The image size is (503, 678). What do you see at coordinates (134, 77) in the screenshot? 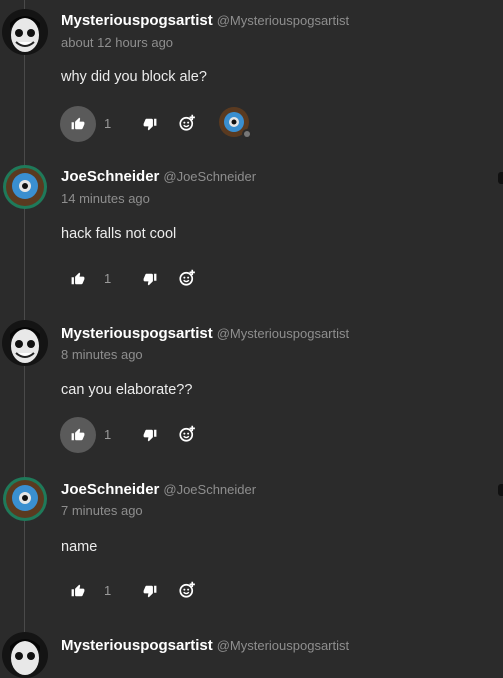
I see `comment-text: why did you block ale?` at bounding box center [134, 77].